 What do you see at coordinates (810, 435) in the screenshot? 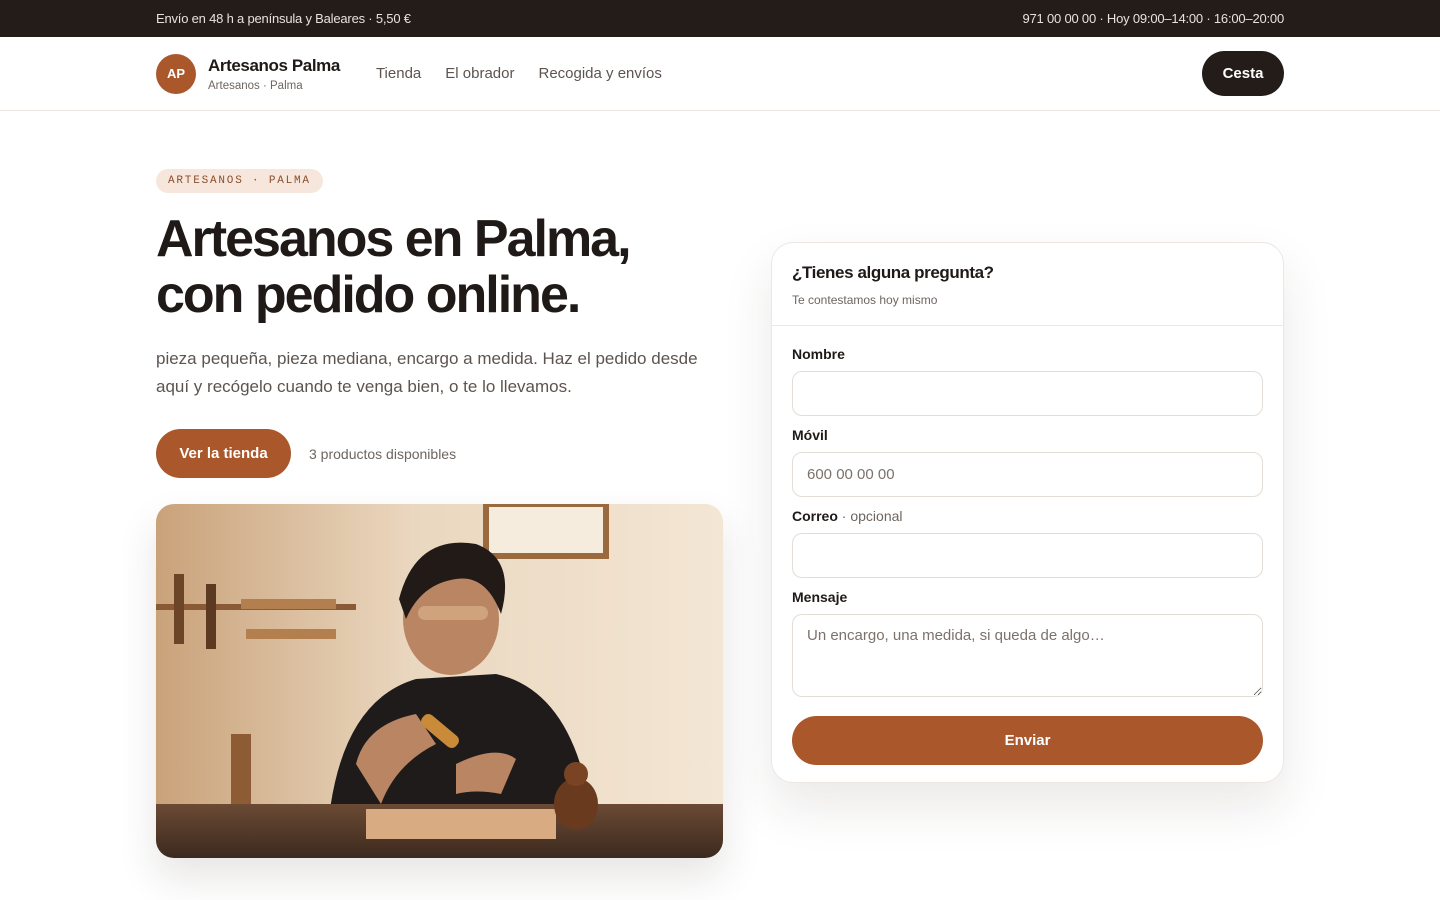
I see `phone-label: Móvil` at bounding box center [810, 435].